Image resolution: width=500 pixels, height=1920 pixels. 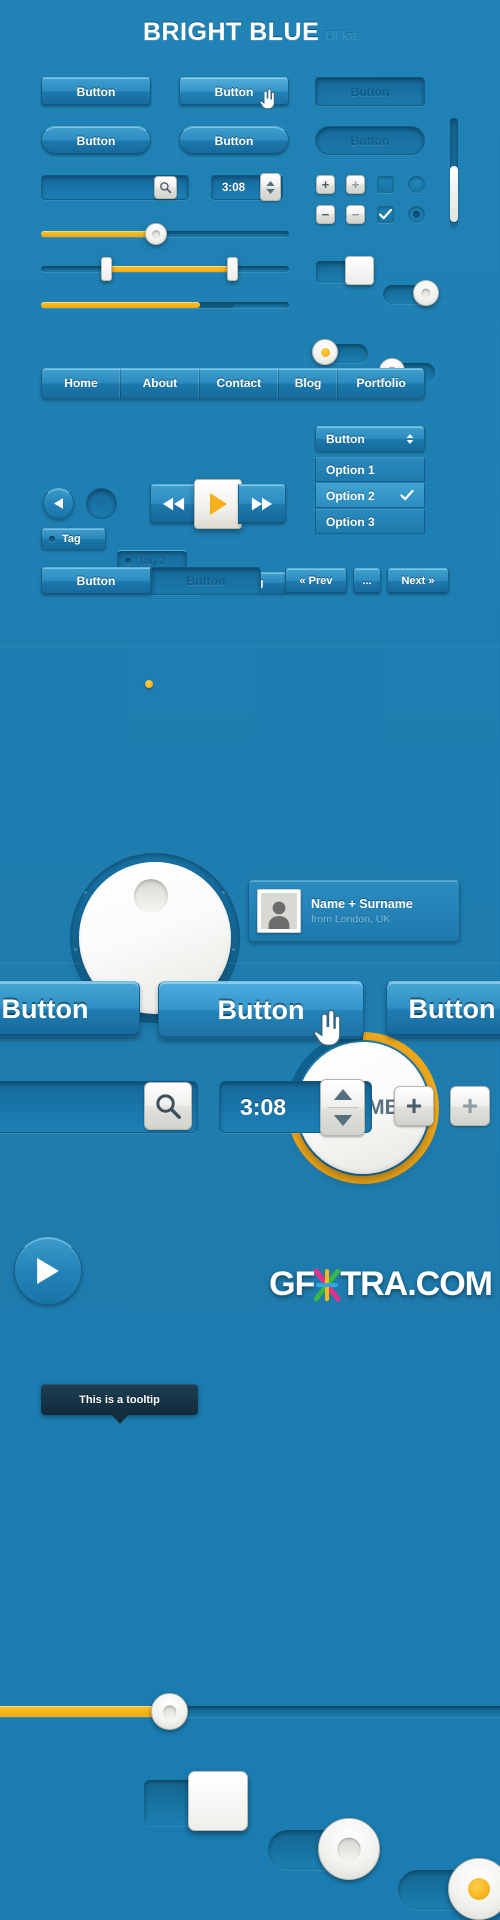 I want to click on slider-fill, so click(x=97, y=234).